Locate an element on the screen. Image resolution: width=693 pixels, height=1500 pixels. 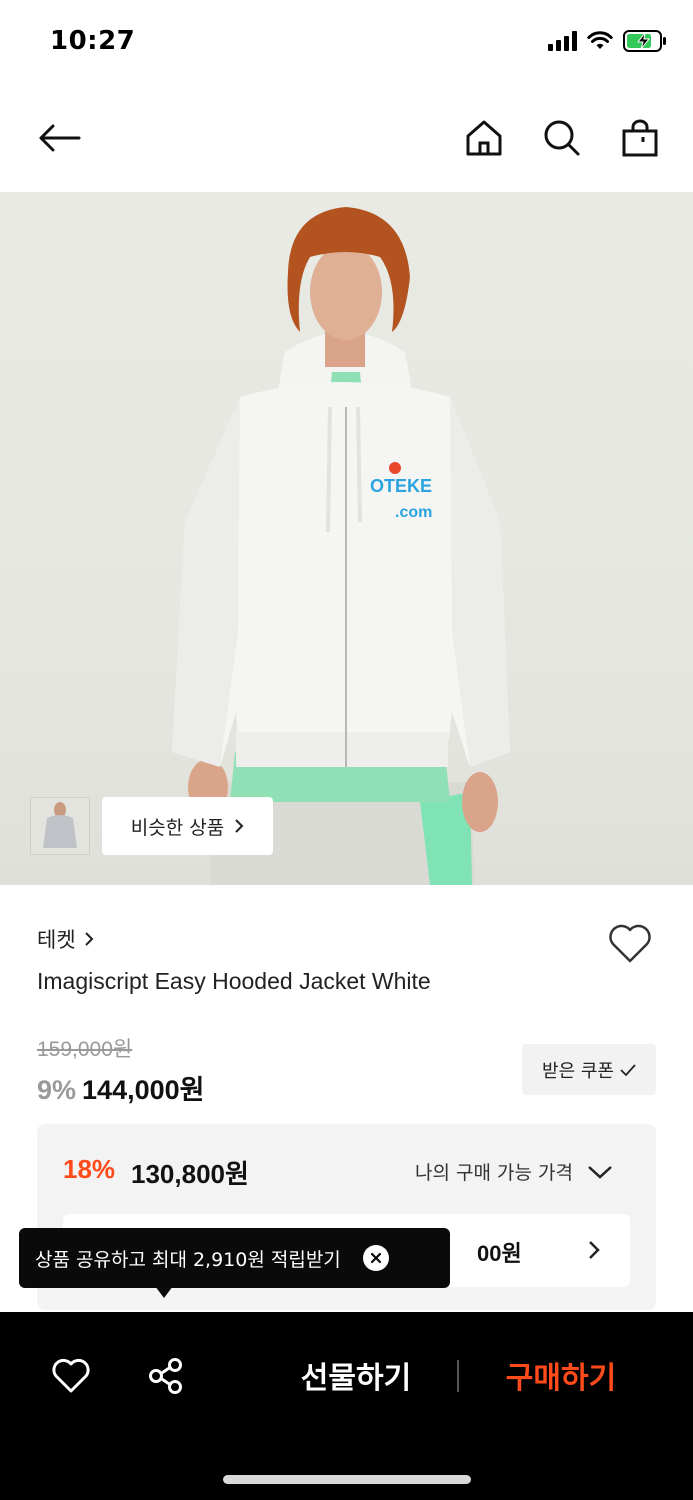
search-button is located at coordinates (562, 138).